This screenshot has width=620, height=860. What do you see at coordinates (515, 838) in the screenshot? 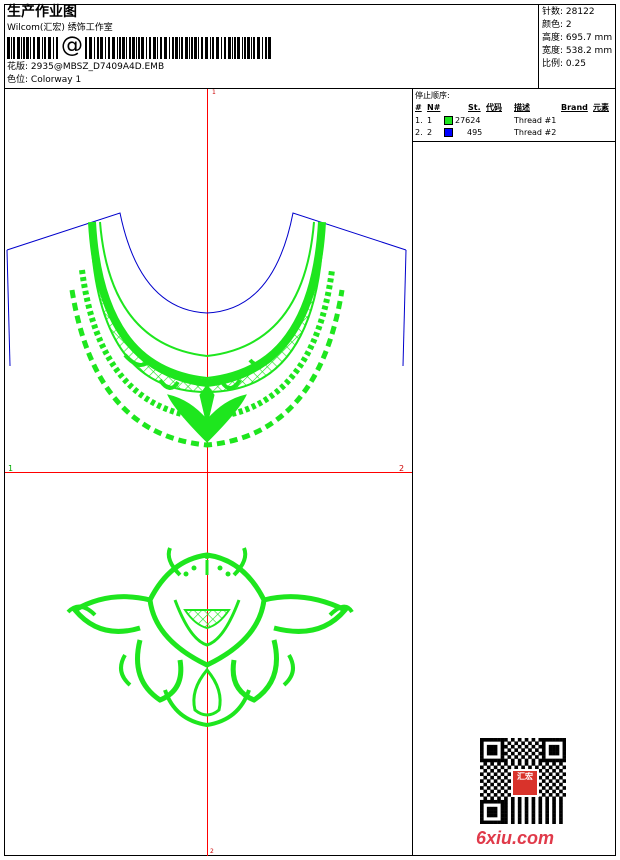
I see `watermark-site: 6xiu.com` at bounding box center [515, 838].